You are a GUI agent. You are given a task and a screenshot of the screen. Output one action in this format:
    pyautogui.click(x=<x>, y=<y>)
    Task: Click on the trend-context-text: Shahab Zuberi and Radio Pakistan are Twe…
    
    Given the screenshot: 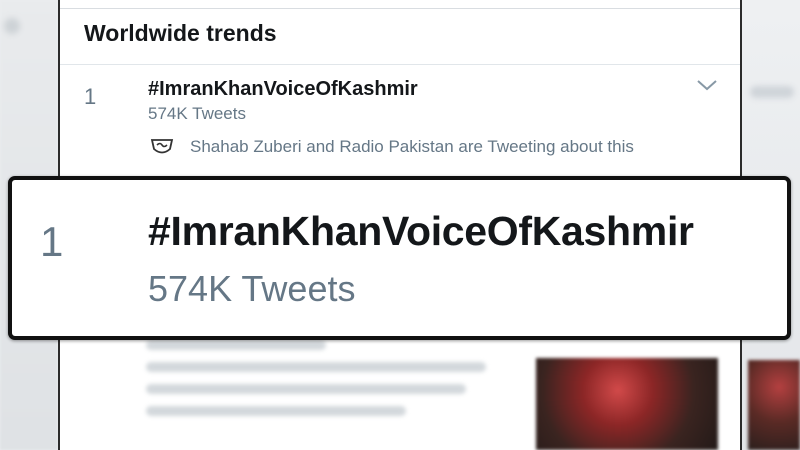 What is the action you would take?
    pyautogui.click(x=412, y=146)
    